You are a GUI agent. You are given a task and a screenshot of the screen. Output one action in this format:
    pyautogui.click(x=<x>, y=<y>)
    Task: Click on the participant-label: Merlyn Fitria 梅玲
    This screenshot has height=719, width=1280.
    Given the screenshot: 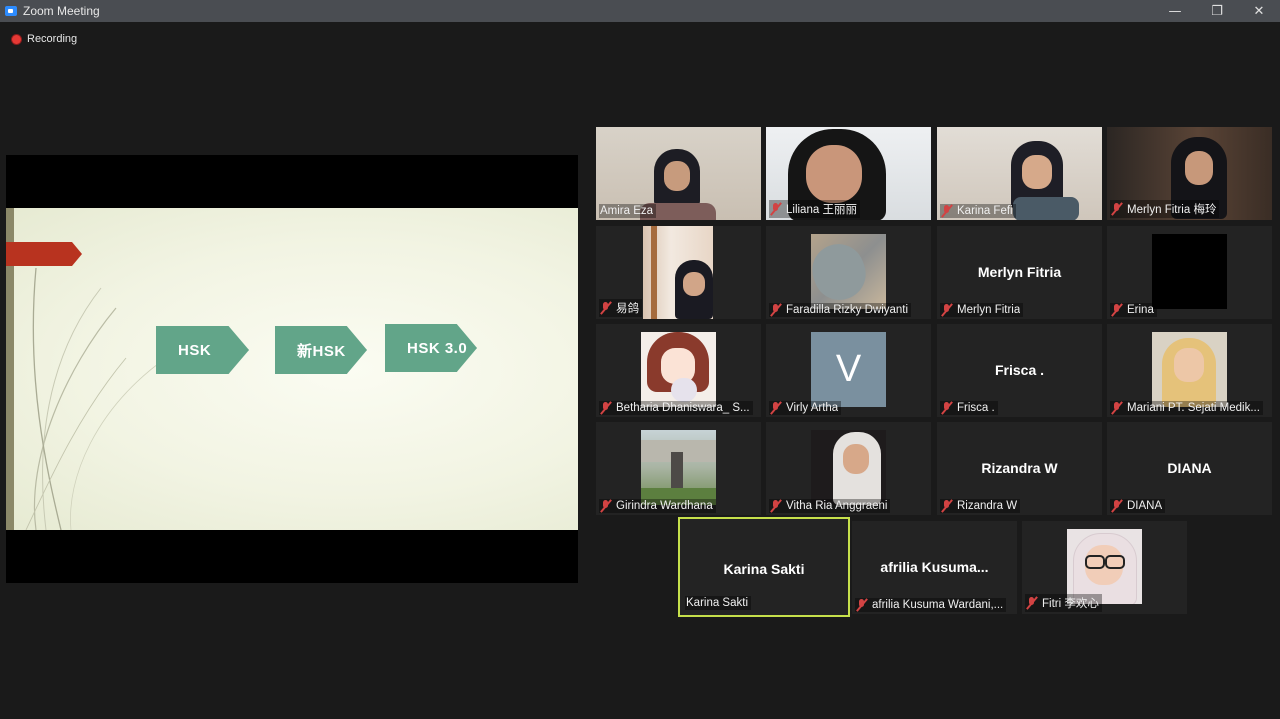 What is the action you would take?
    pyautogui.click(x=1165, y=209)
    